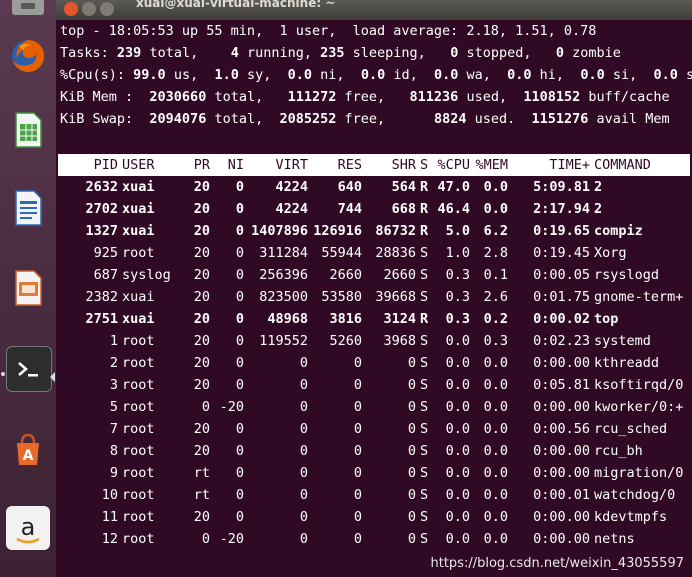  Describe the element at coordinates (622, 341) in the screenshot. I see `cell-cmd: systemd` at that location.